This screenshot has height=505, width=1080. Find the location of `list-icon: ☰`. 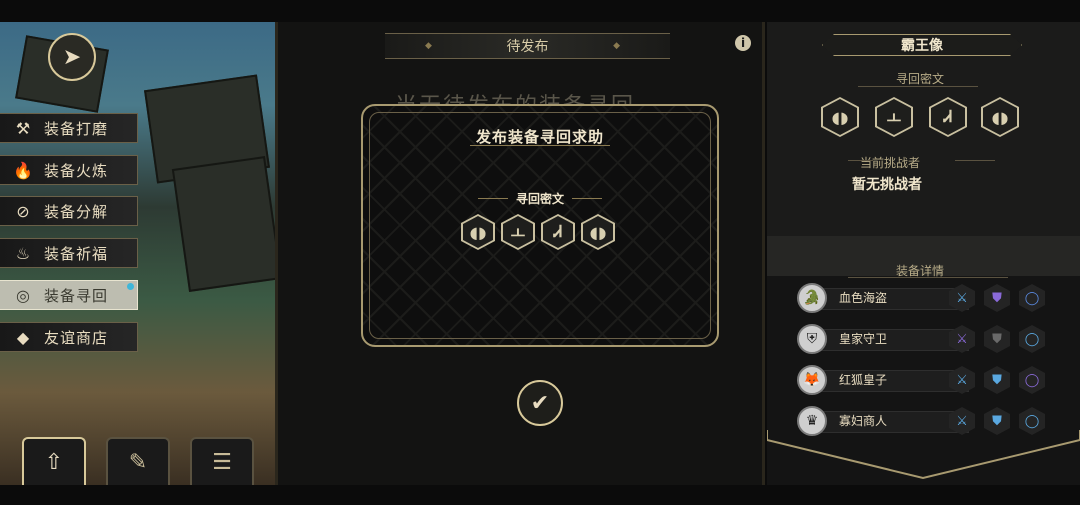

list-icon: ☰ is located at coordinates (222, 462).